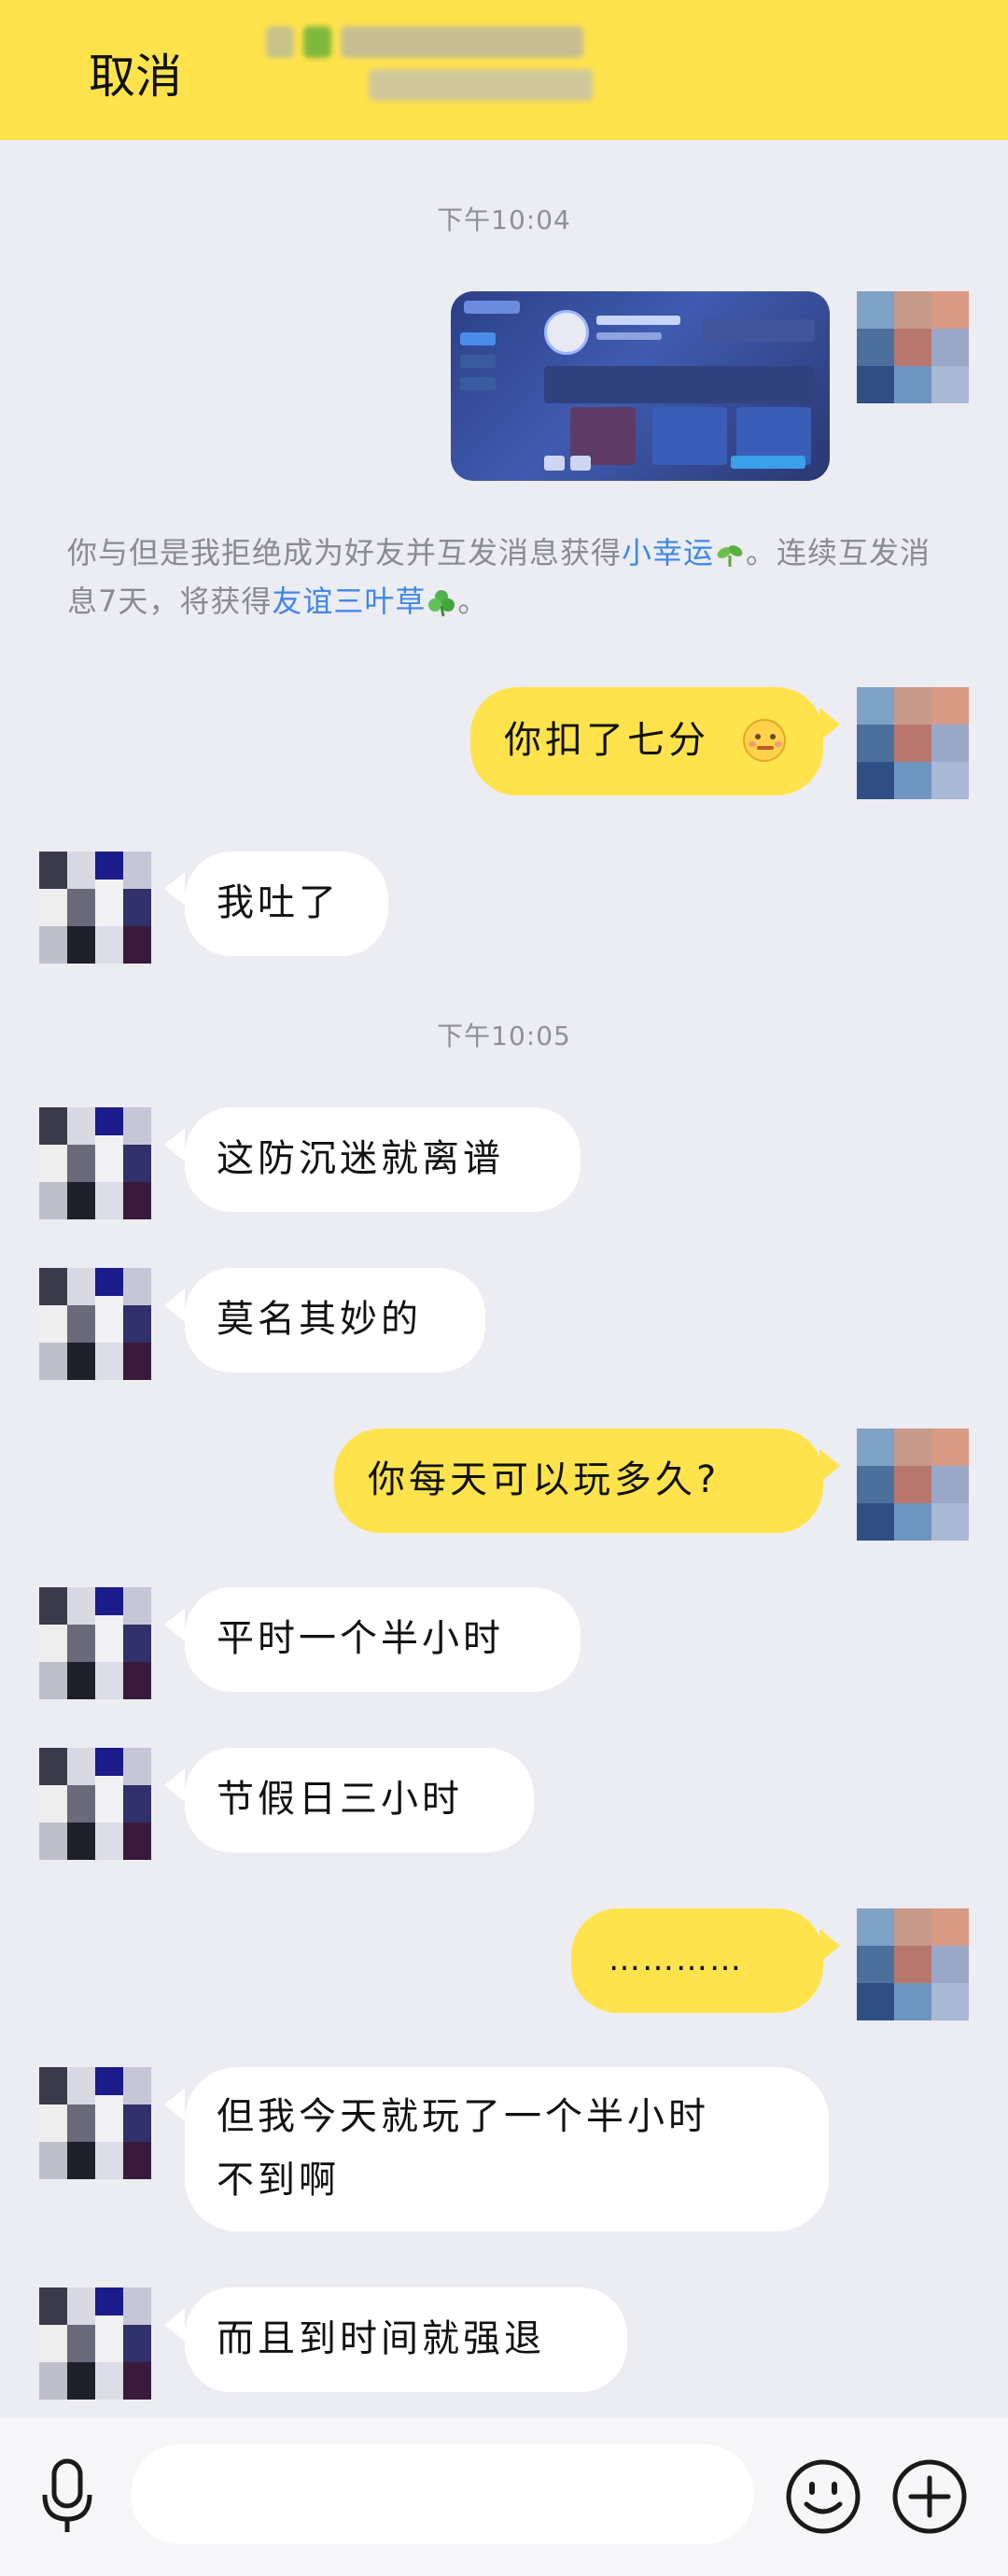 This screenshot has width=1008, height=2576. I want to click on message-text-line: 但我今天就玩了一个半小时, so click(463, 2116).